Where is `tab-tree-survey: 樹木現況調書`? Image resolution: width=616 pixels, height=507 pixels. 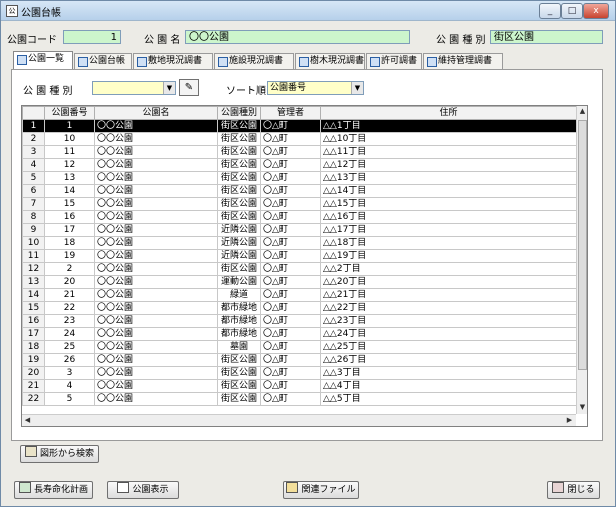
tab-tree-survey: 樹木現況調書 is located at coordinates (330, 61).